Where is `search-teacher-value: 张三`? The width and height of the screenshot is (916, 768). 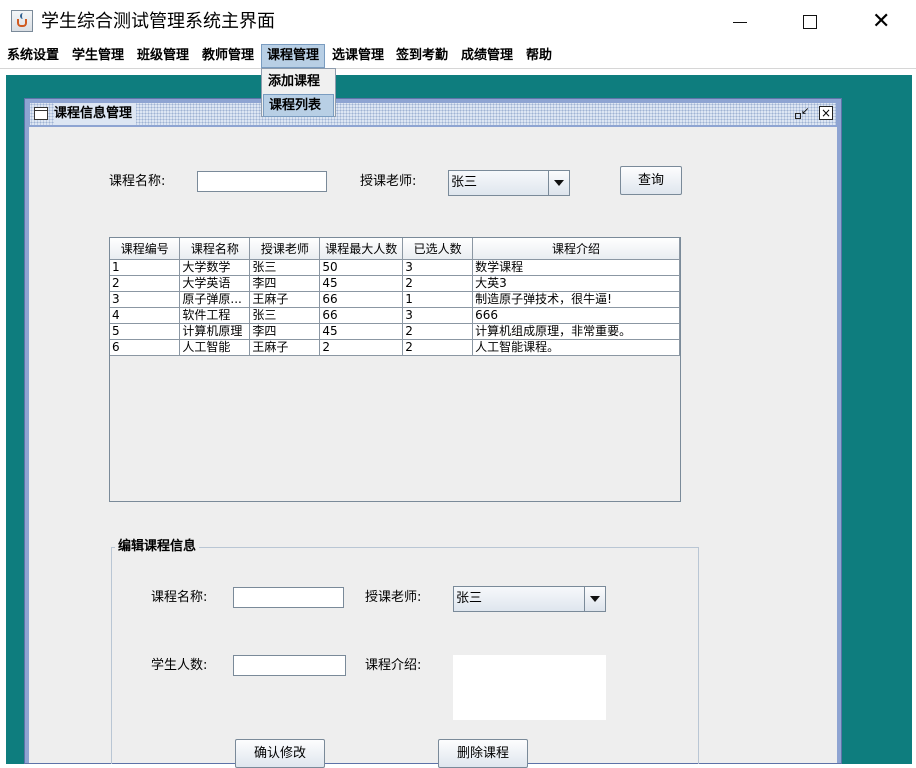
search-teacher-value: 张三 is located at coordinates (464, 182).